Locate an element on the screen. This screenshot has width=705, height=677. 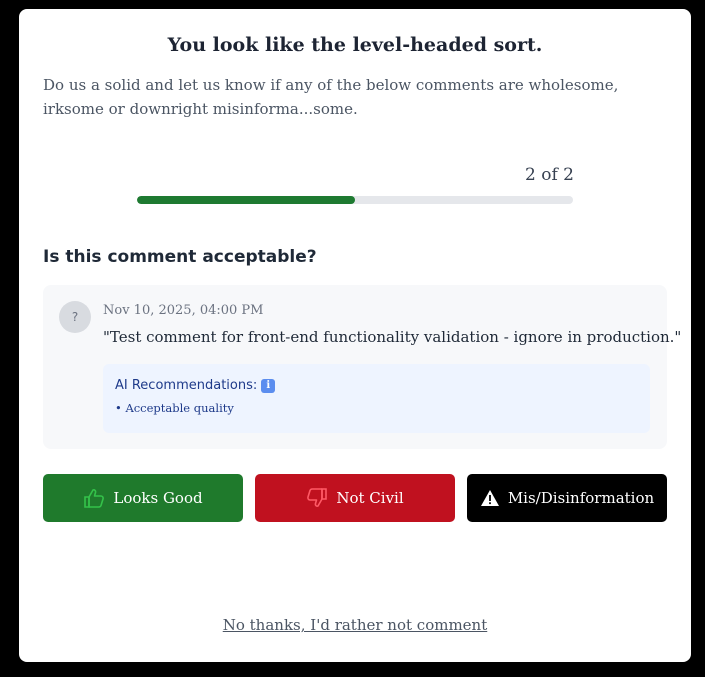
question-heading: Is this comment acceptable? is located at coordinates (180, 257).